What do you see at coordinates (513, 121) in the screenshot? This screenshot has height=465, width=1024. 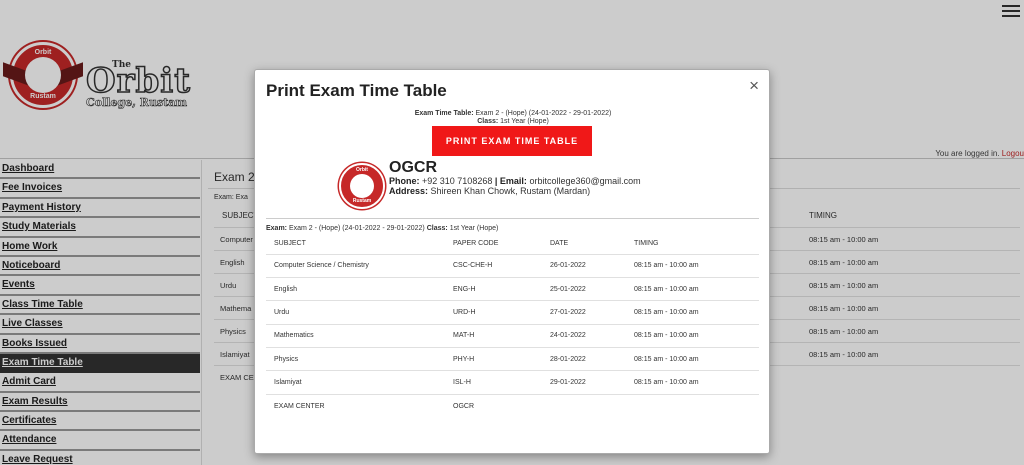 I see `class-info: Class: 1st Year (Hope)` at bounding box center [513, 121].